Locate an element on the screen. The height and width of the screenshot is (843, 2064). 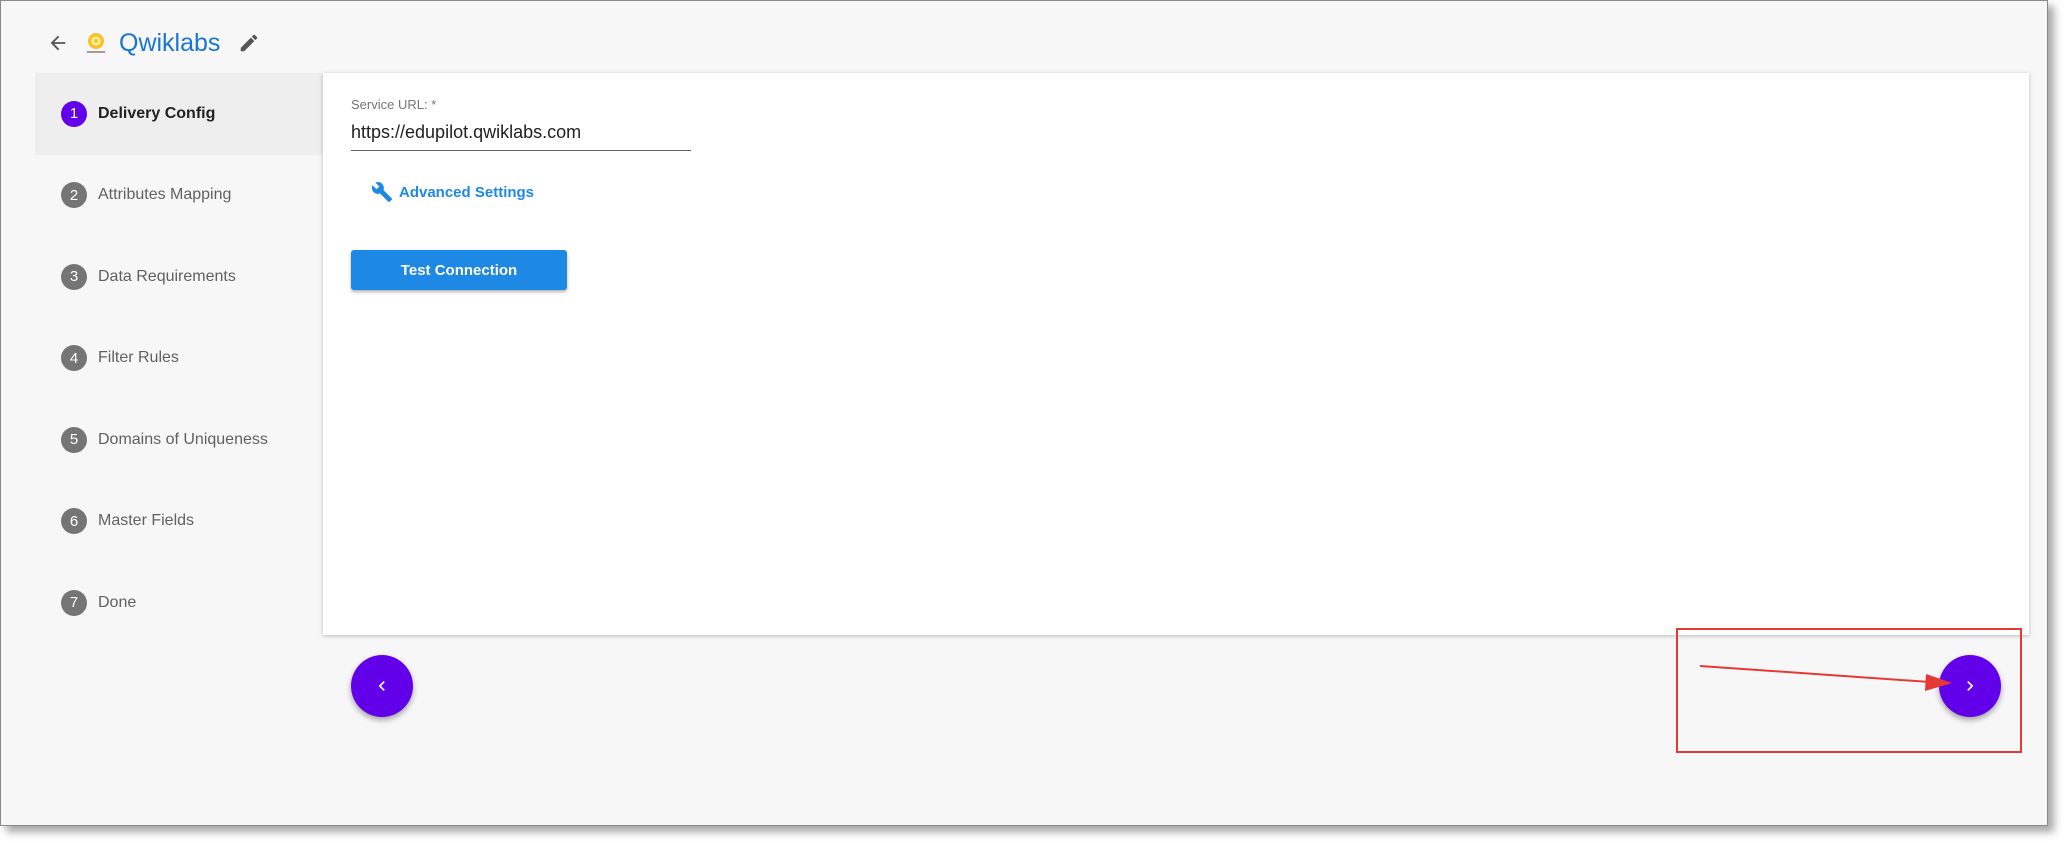
step-label: Domains of Uniqueness is located at coordinates (183, 439).